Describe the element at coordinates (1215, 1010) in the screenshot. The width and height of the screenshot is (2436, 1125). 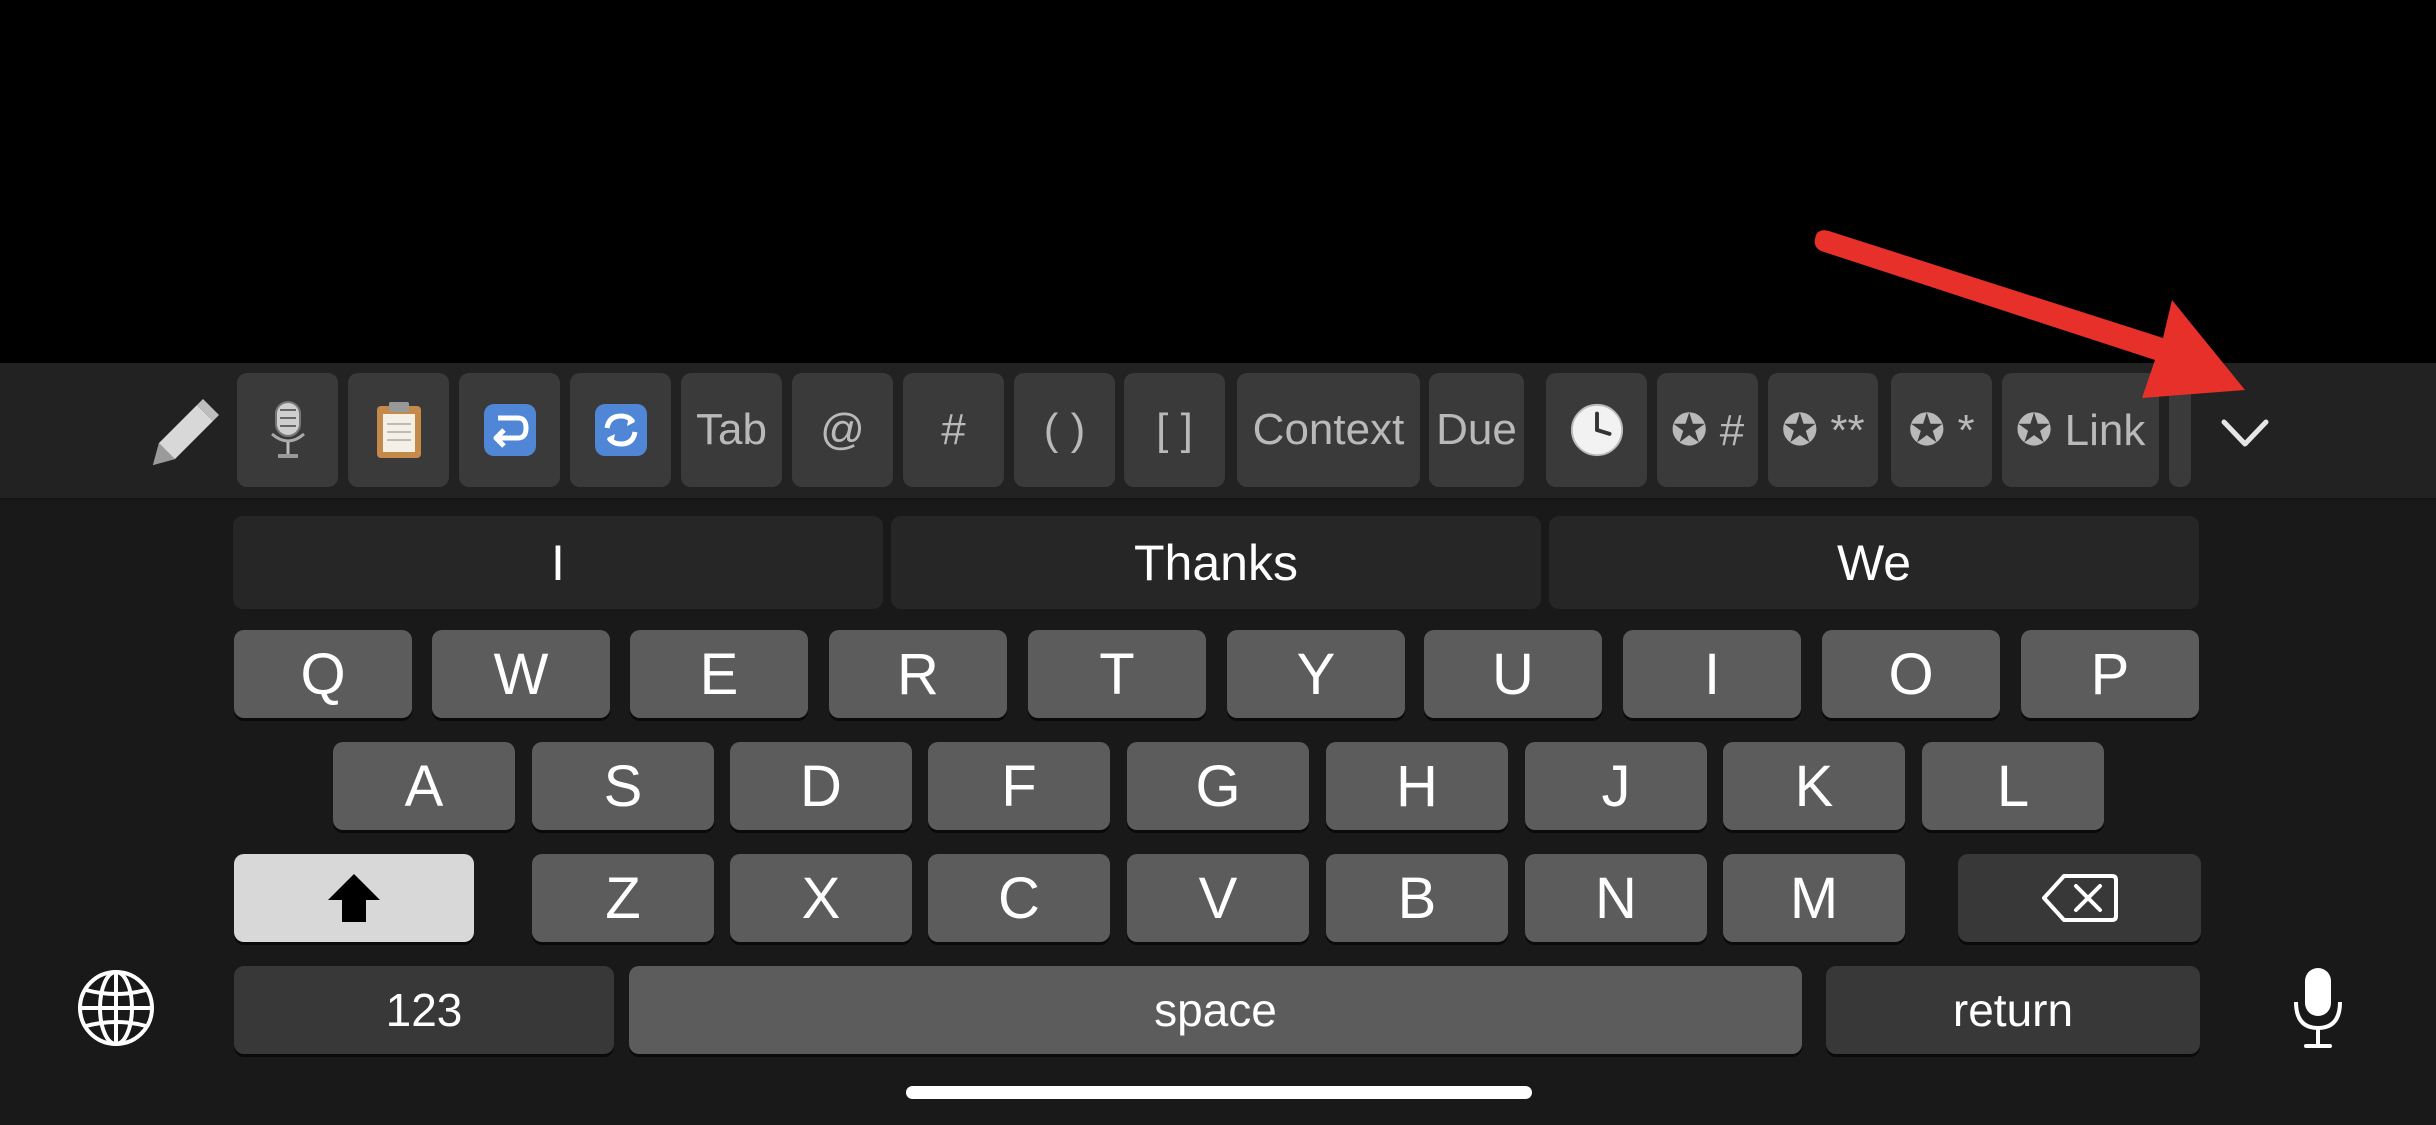
I see `space-key: space` at that location.